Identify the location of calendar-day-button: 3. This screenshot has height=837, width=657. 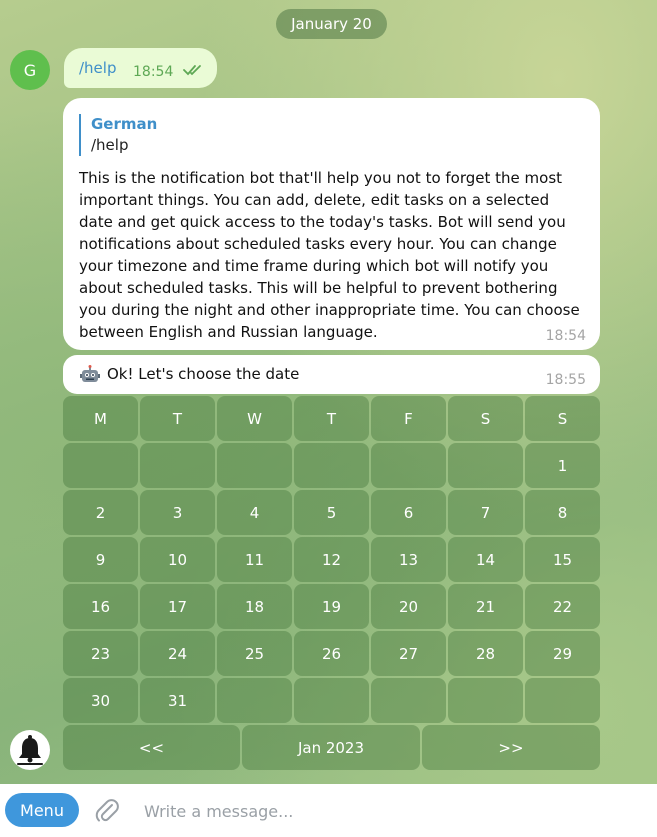
(177, 512).